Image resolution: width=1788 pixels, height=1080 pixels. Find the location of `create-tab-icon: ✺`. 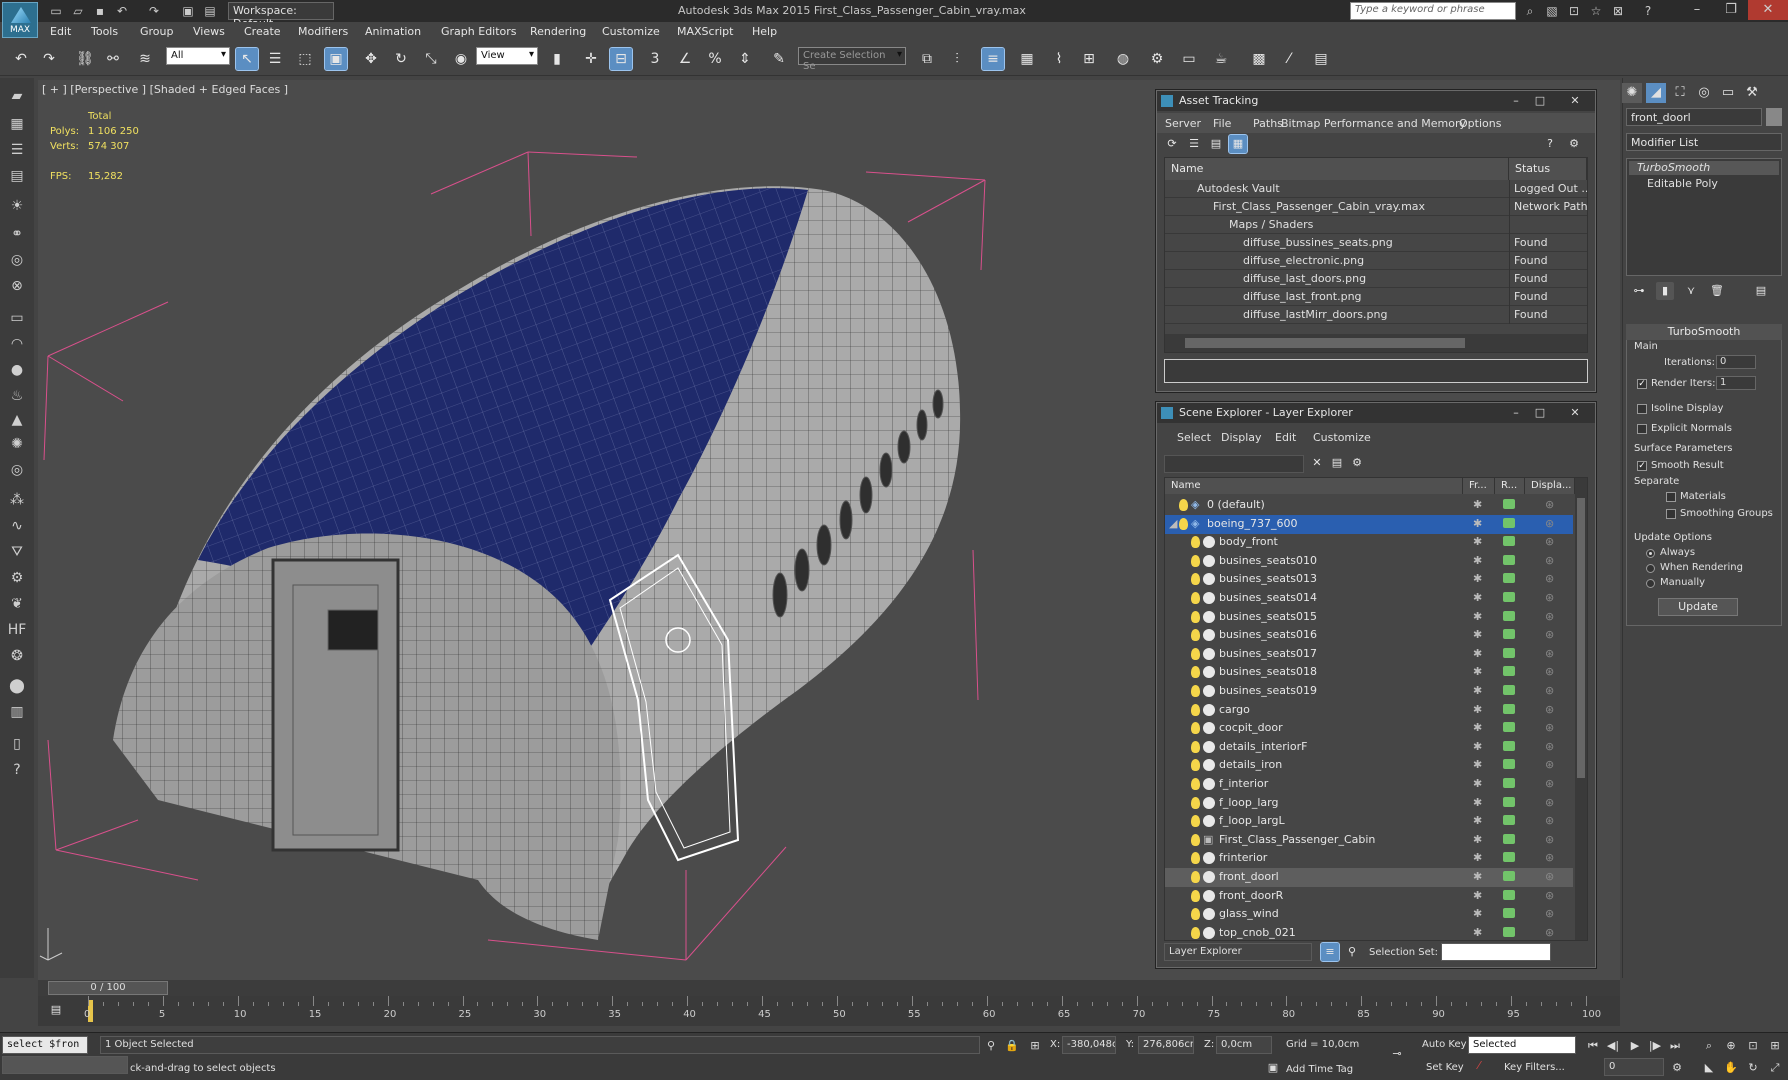

create-tab-icon: ✺ is located at coordinates (1632, 93).